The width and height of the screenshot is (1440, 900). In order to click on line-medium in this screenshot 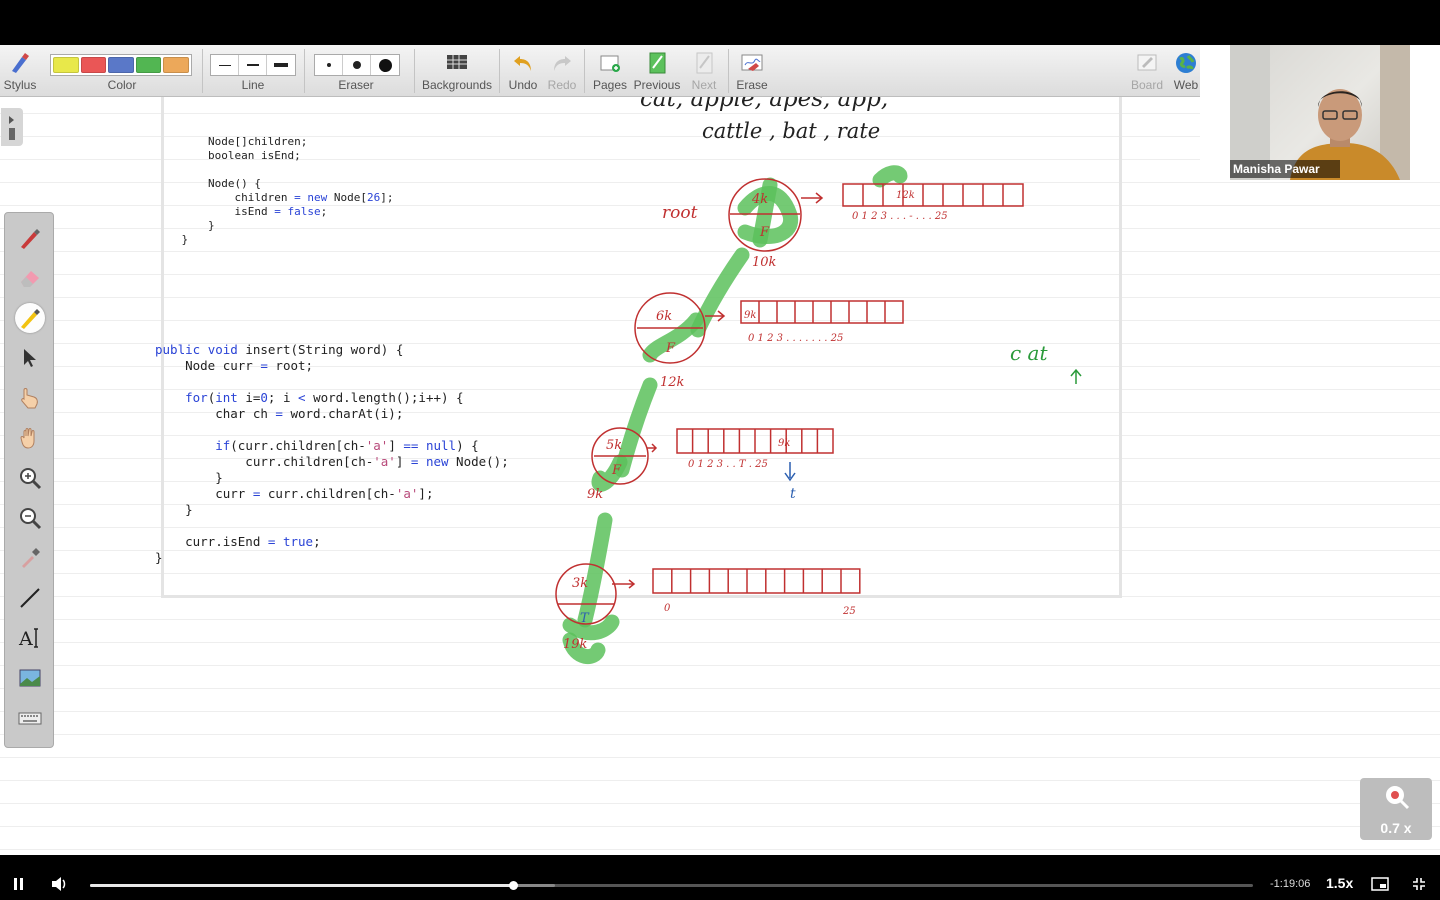, I will do `click(253, 65)`.